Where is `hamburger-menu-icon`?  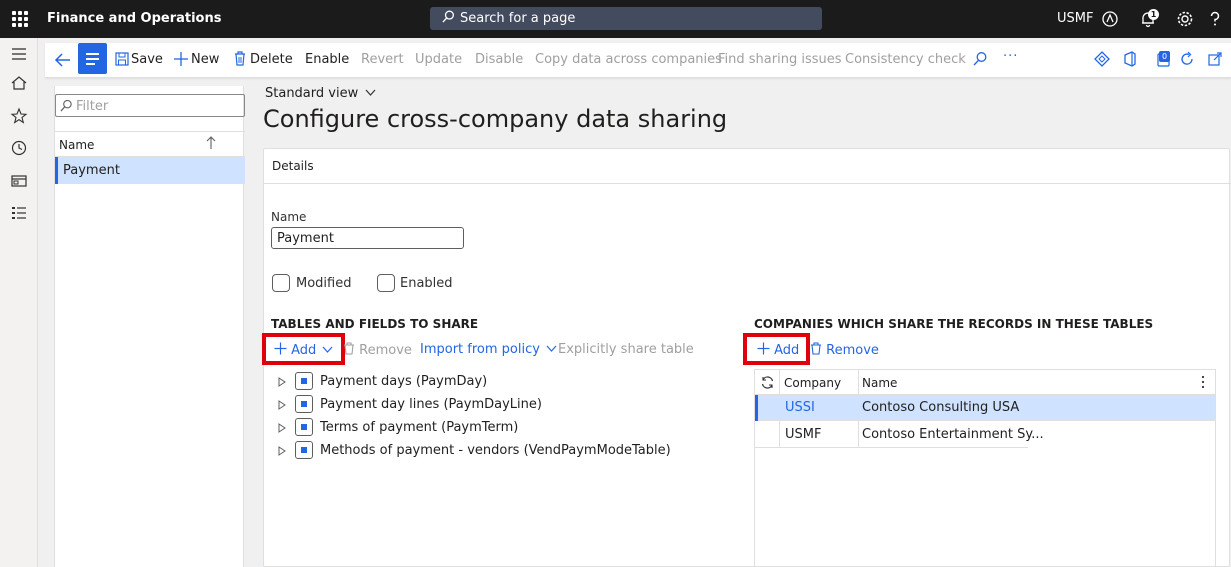 hamburger-menu-icon is located at coordinates (19, 54).